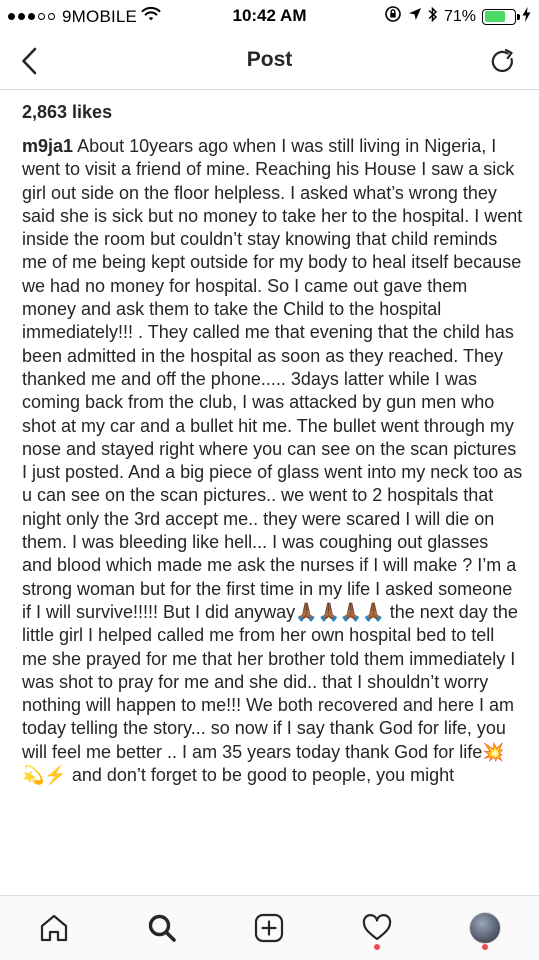  What do you see at coordinates (269, 17) in the screenshot?
I see `status-bar: 9MOBILE 10:42 AM 71%` at bounding box center [269, 17].